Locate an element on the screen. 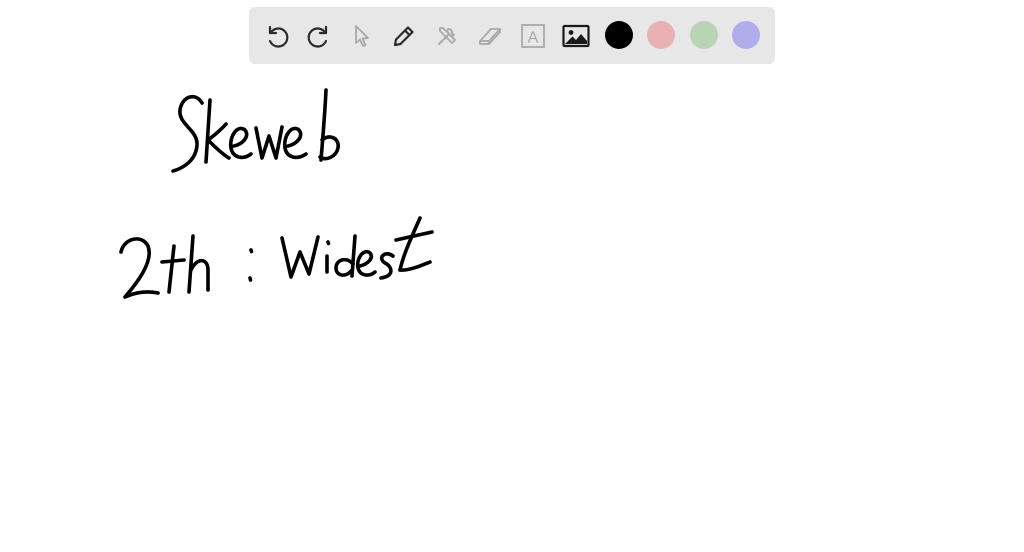 This screenshot has width=1024, height=552. handwriting-layer is located at coordinates (276, 193).